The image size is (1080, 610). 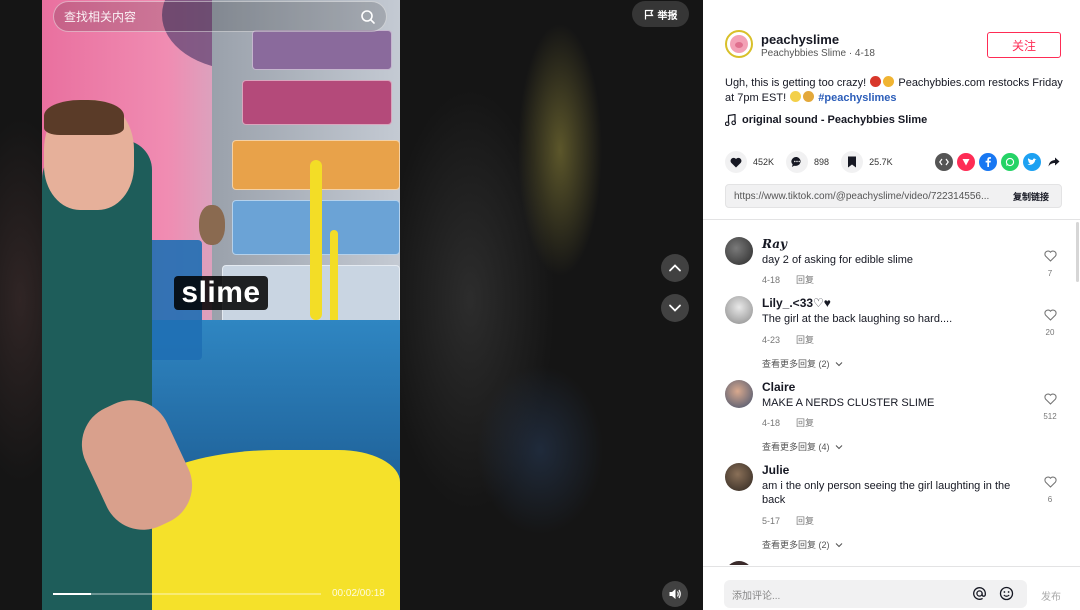 What do you see at coordinates (1006, 593) in the screenshot?
I see `emoji-icon` at bounding box center [1006, 593].